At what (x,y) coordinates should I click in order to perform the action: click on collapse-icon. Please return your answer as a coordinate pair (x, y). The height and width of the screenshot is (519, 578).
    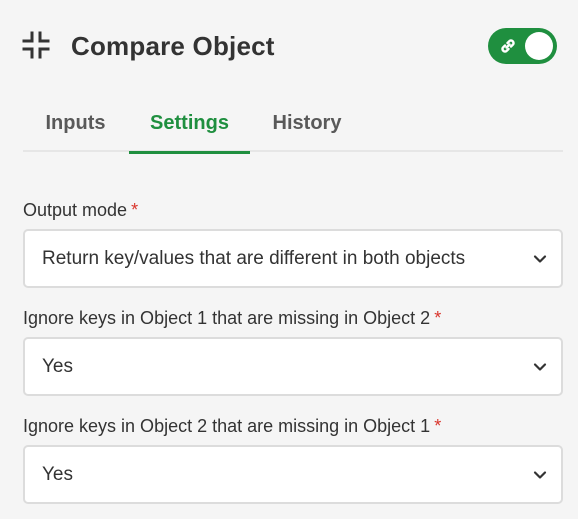
    Looking at the image, I should click on (36, 45).